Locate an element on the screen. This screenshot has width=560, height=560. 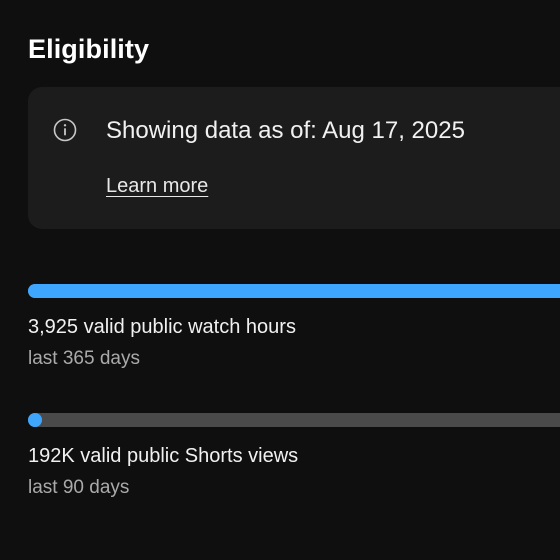
watch-hours-progress-bar is located at coordinates (294, 291).